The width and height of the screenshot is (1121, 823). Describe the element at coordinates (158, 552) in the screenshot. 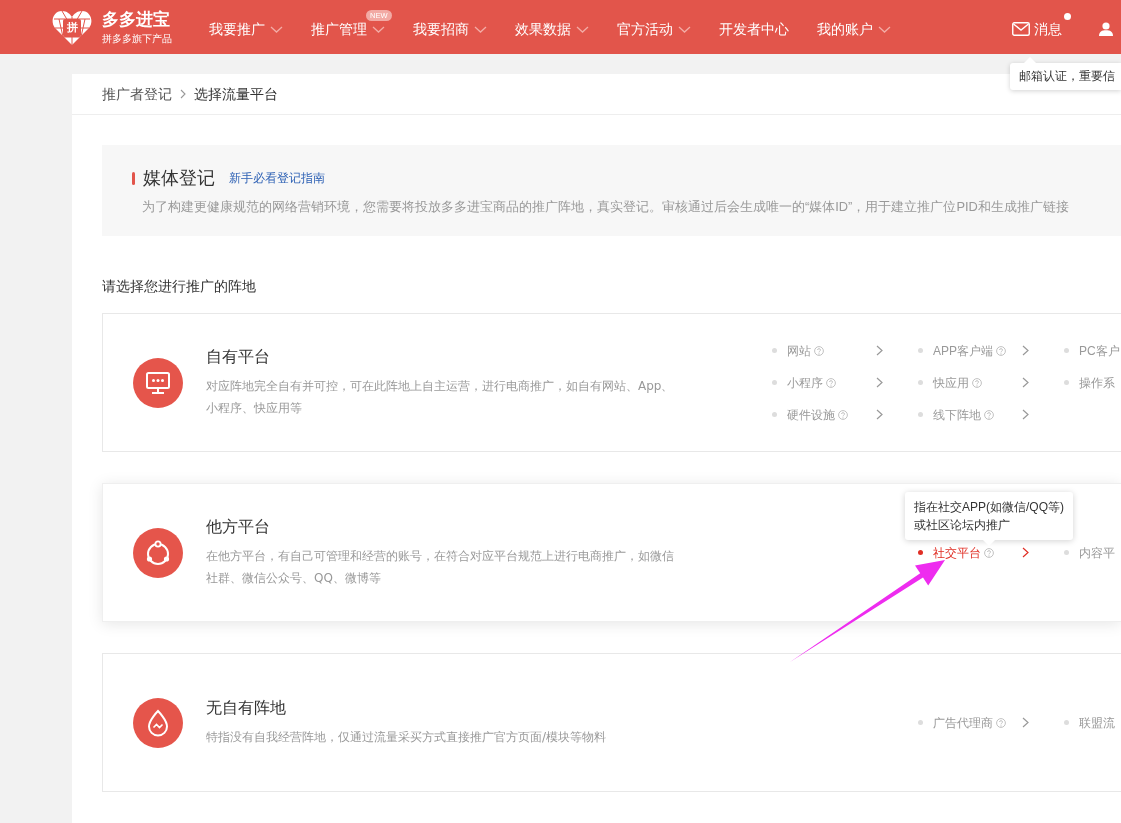

I see `network-icon` at that location.